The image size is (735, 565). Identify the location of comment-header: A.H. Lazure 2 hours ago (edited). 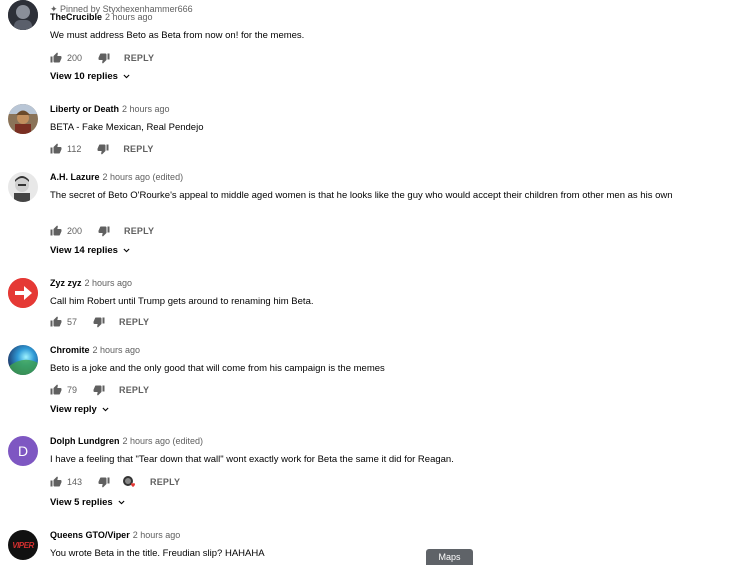
(116, 177).